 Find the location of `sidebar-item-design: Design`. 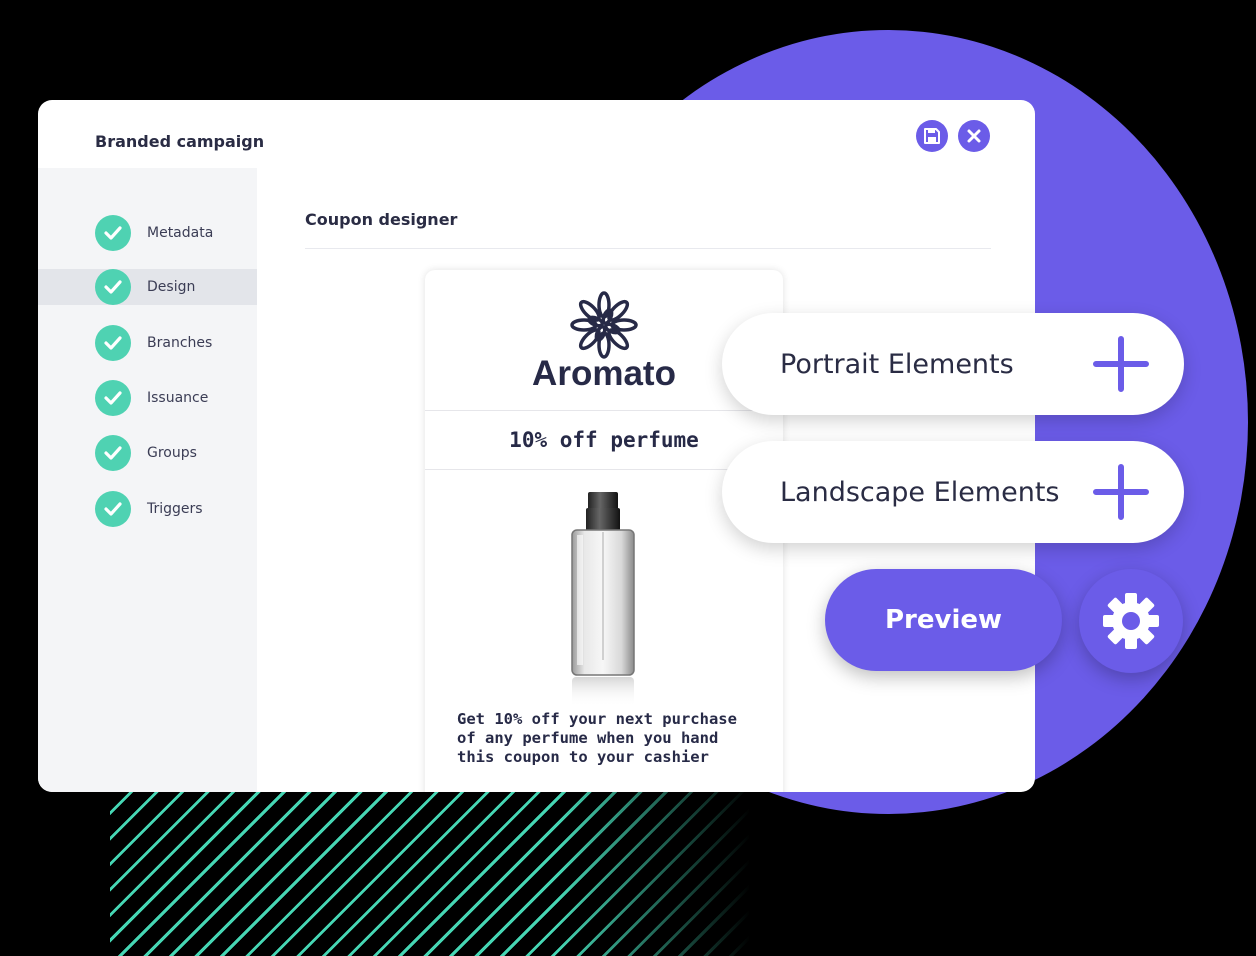

sidebar-item-design: Design is located at coordinates (147, 287).